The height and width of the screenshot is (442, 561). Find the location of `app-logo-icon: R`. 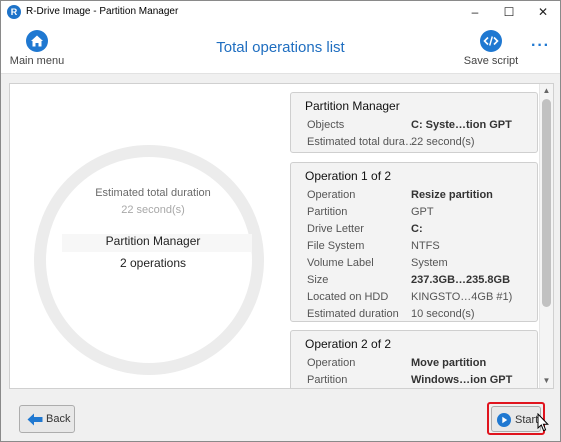

app-logo-icon: R is located at coordinates (14, 12).